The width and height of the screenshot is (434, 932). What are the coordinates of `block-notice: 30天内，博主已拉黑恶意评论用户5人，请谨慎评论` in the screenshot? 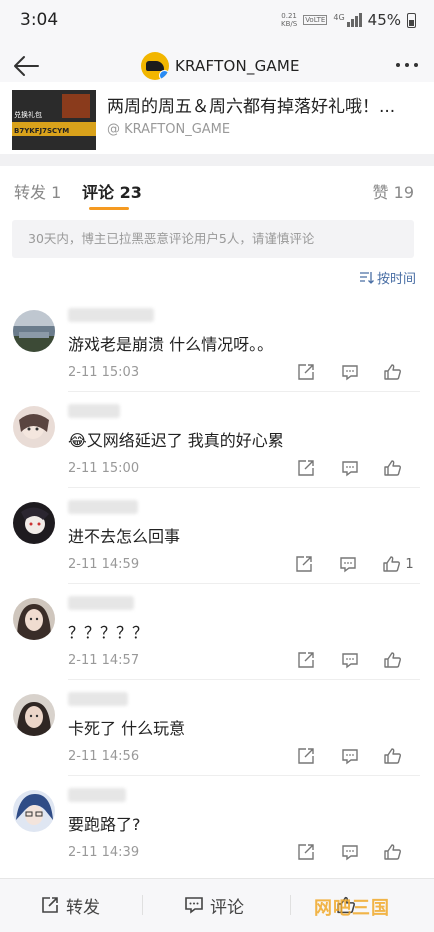 It's located at (213, 239).